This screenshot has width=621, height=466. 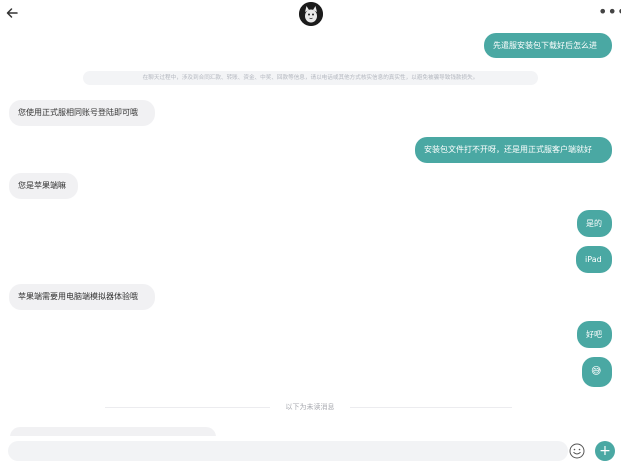 I want to click on message-text: 您是苹果端嘛, so click(x=42, y=185).